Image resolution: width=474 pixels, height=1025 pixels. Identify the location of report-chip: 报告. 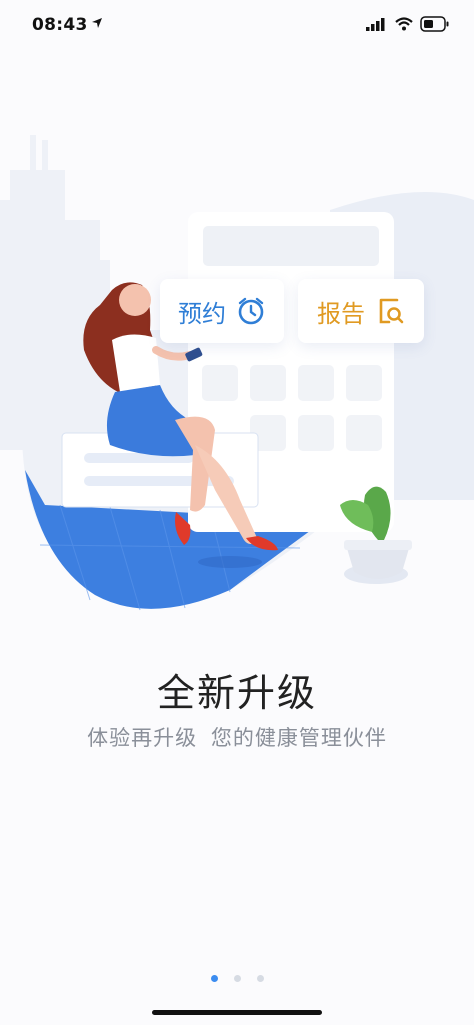
(361, 311).